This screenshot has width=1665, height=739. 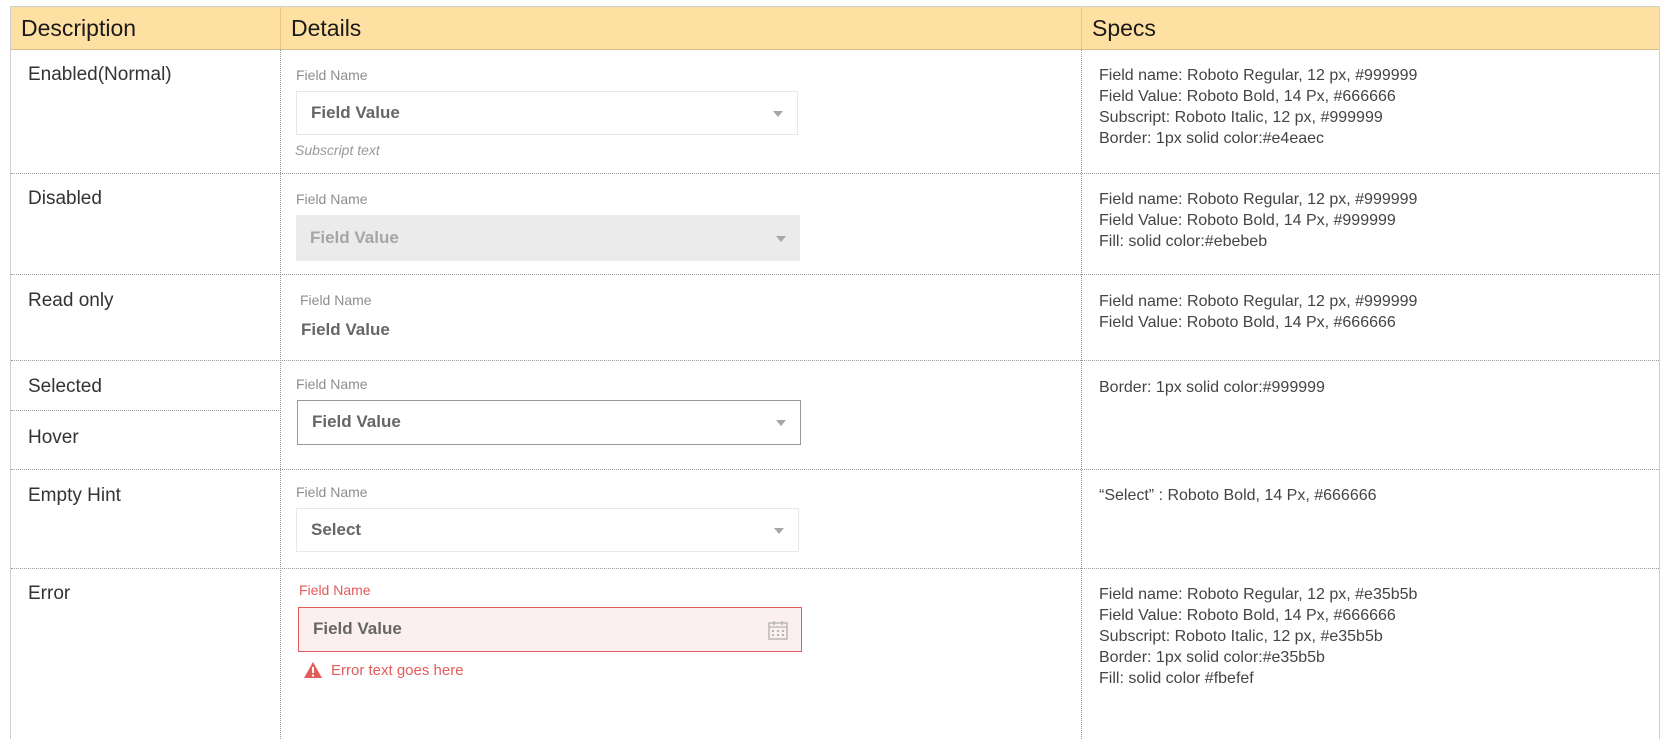 I want to click on spec-line: “Select” : Roboto Bold, 14 Px, #666666, so click(x=1238, y=495).